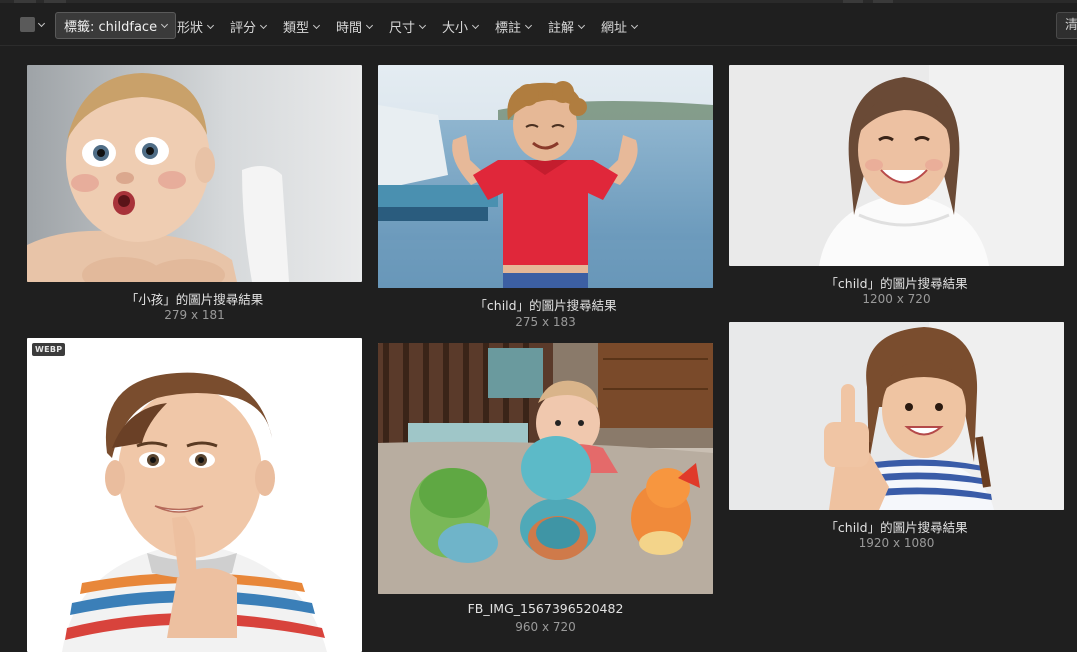 This screenshot has width=1077, height=652. I want to click on format-badge: WEBP, so click(49, 349).